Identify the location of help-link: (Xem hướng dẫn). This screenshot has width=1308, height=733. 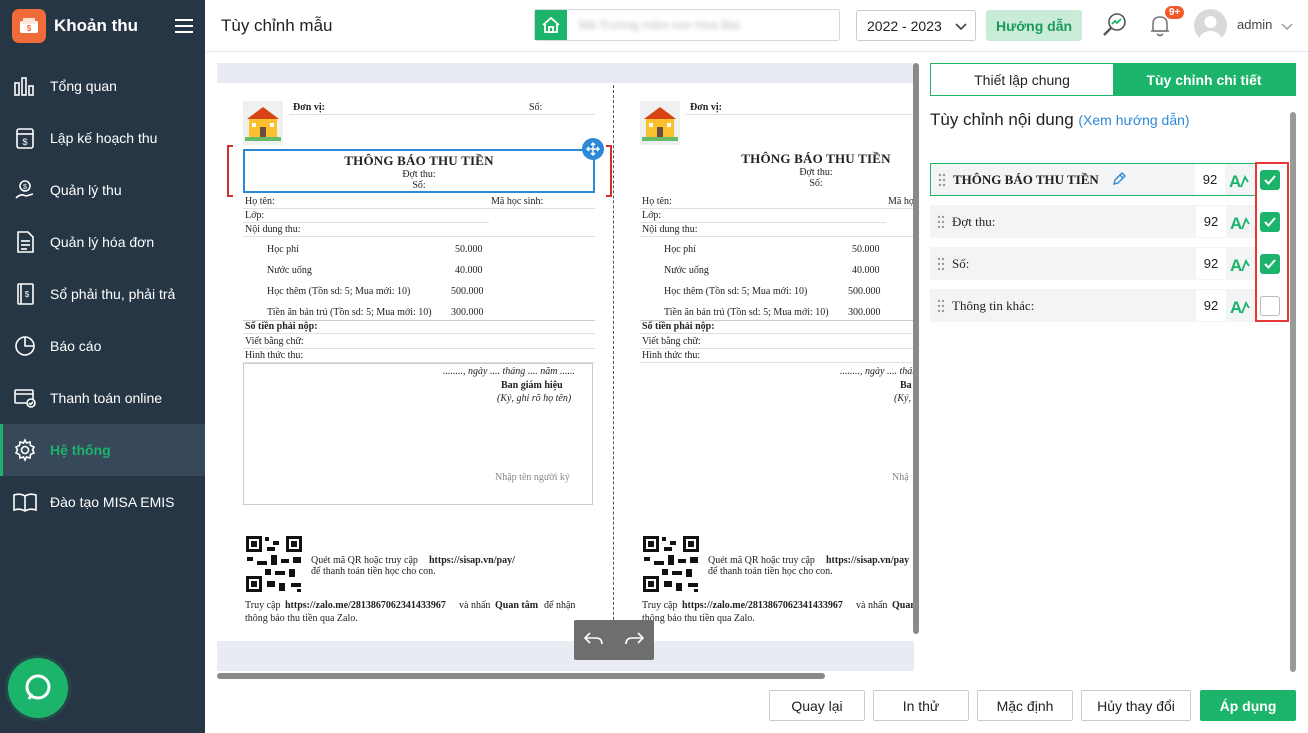
(1133, 120).